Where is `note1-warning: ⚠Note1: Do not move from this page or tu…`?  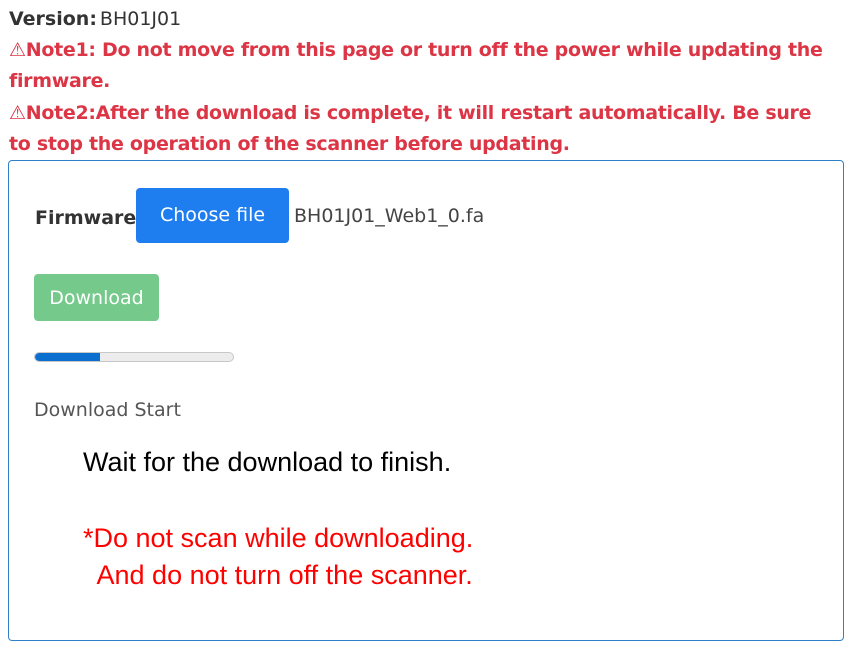
note1-warning: ⚠Note1: Do not move from this page or tu… is located at coordinates (424, 66).